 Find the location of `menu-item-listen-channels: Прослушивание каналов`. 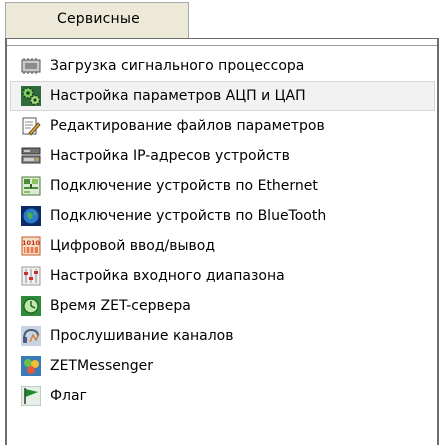

menu-item-listen-channels: Прослушивание каналов is located at coordinates (222, 336).